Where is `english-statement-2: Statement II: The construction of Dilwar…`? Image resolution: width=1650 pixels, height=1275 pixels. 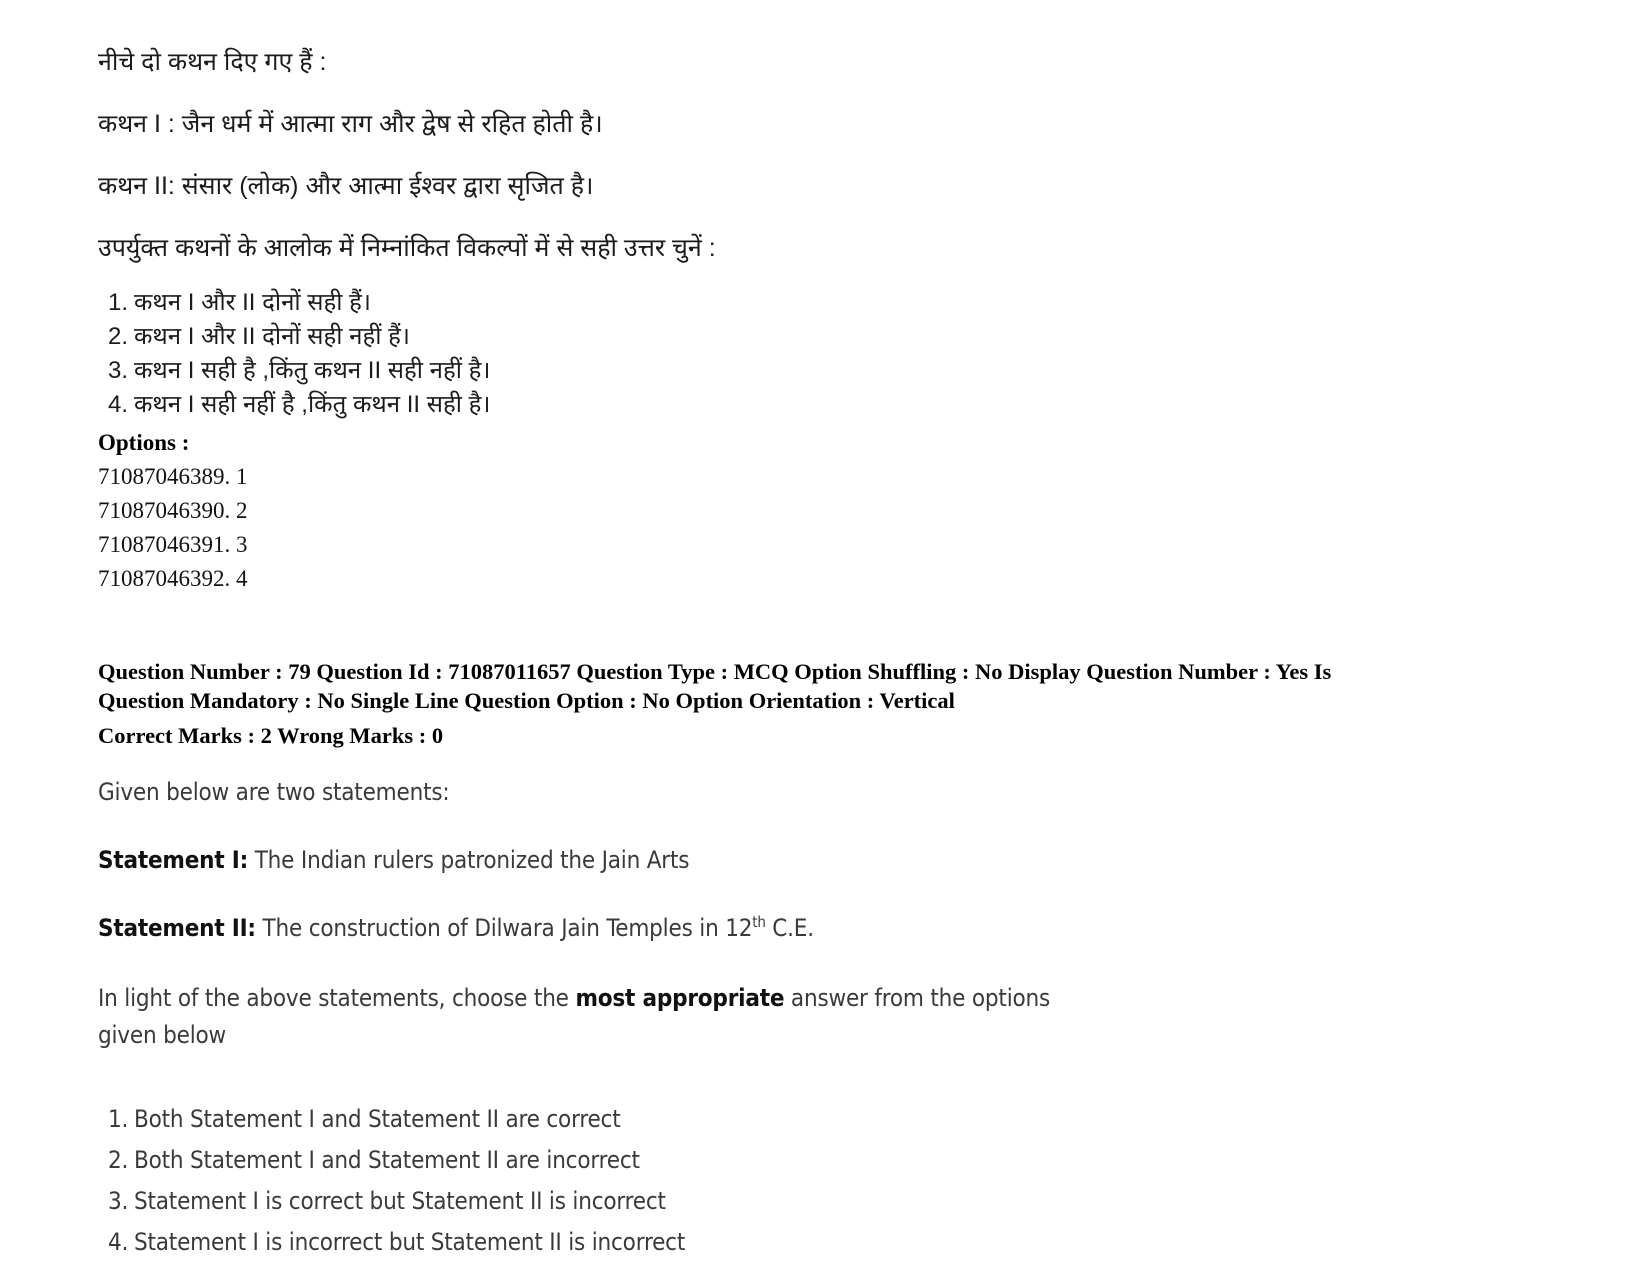 english-statement-2: Statement II: The construction of Dilwar… is located at coordinates (844, 928).